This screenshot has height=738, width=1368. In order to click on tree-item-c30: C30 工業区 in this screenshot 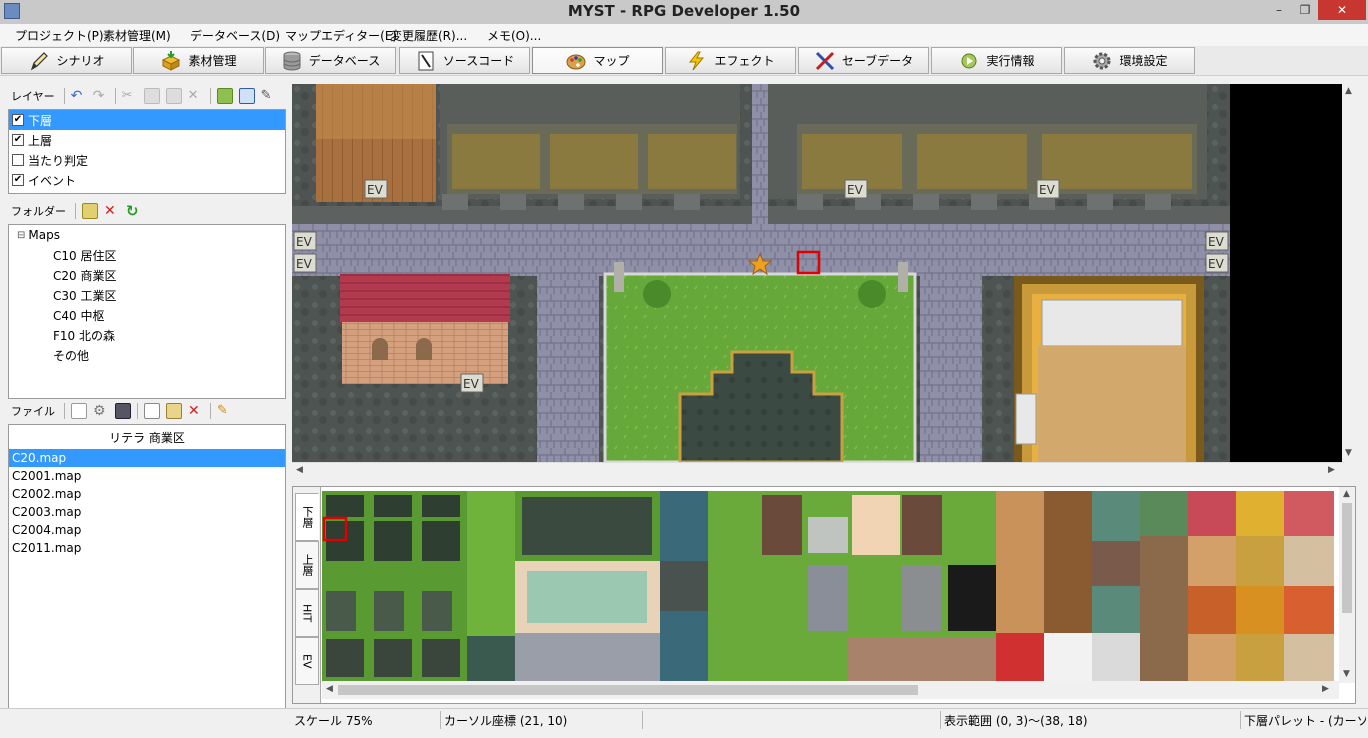, I will do `click(147, 295)`.